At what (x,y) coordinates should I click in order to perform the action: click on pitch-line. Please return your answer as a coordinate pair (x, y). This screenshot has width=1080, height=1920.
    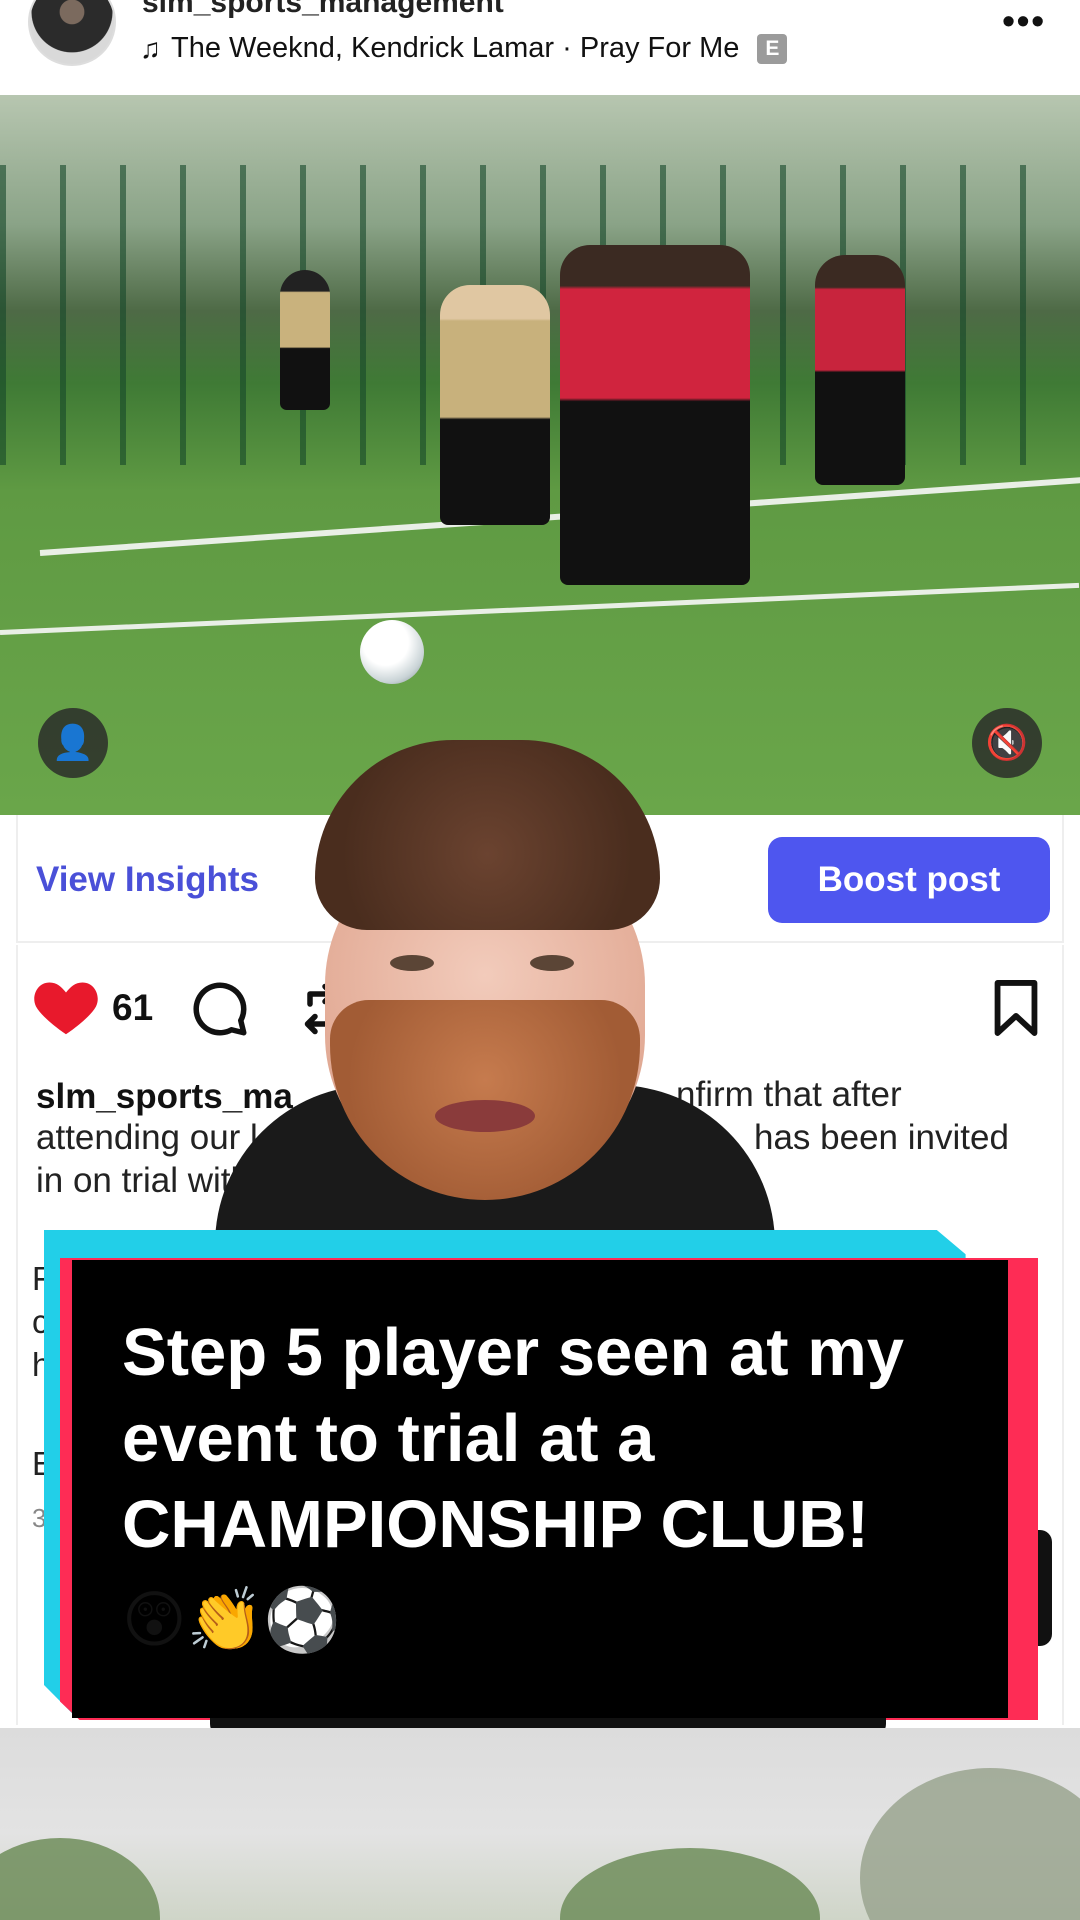
    Looking at the image, I should click on (540, 608).